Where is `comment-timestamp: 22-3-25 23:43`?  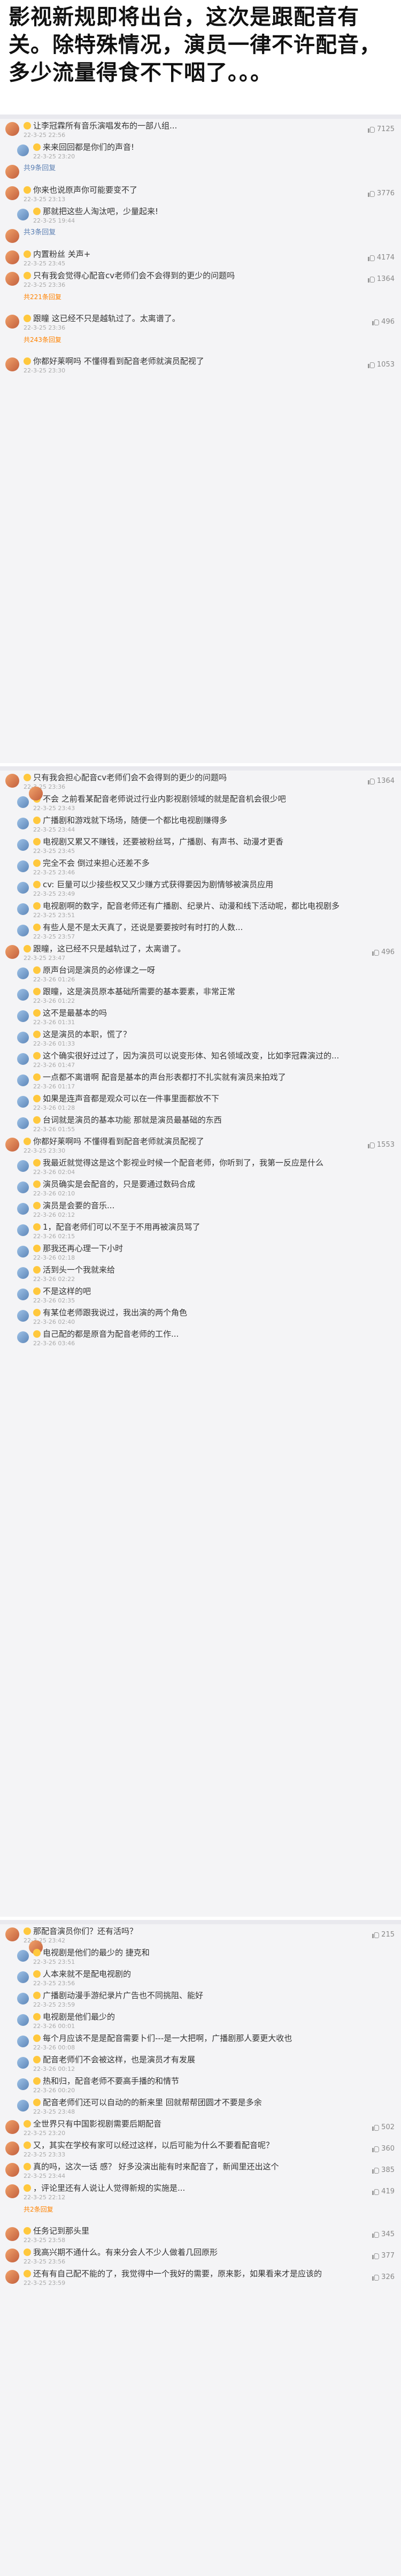 comment-timestamp: 22-3-25 23:43 is located at coordinates (54, 808).